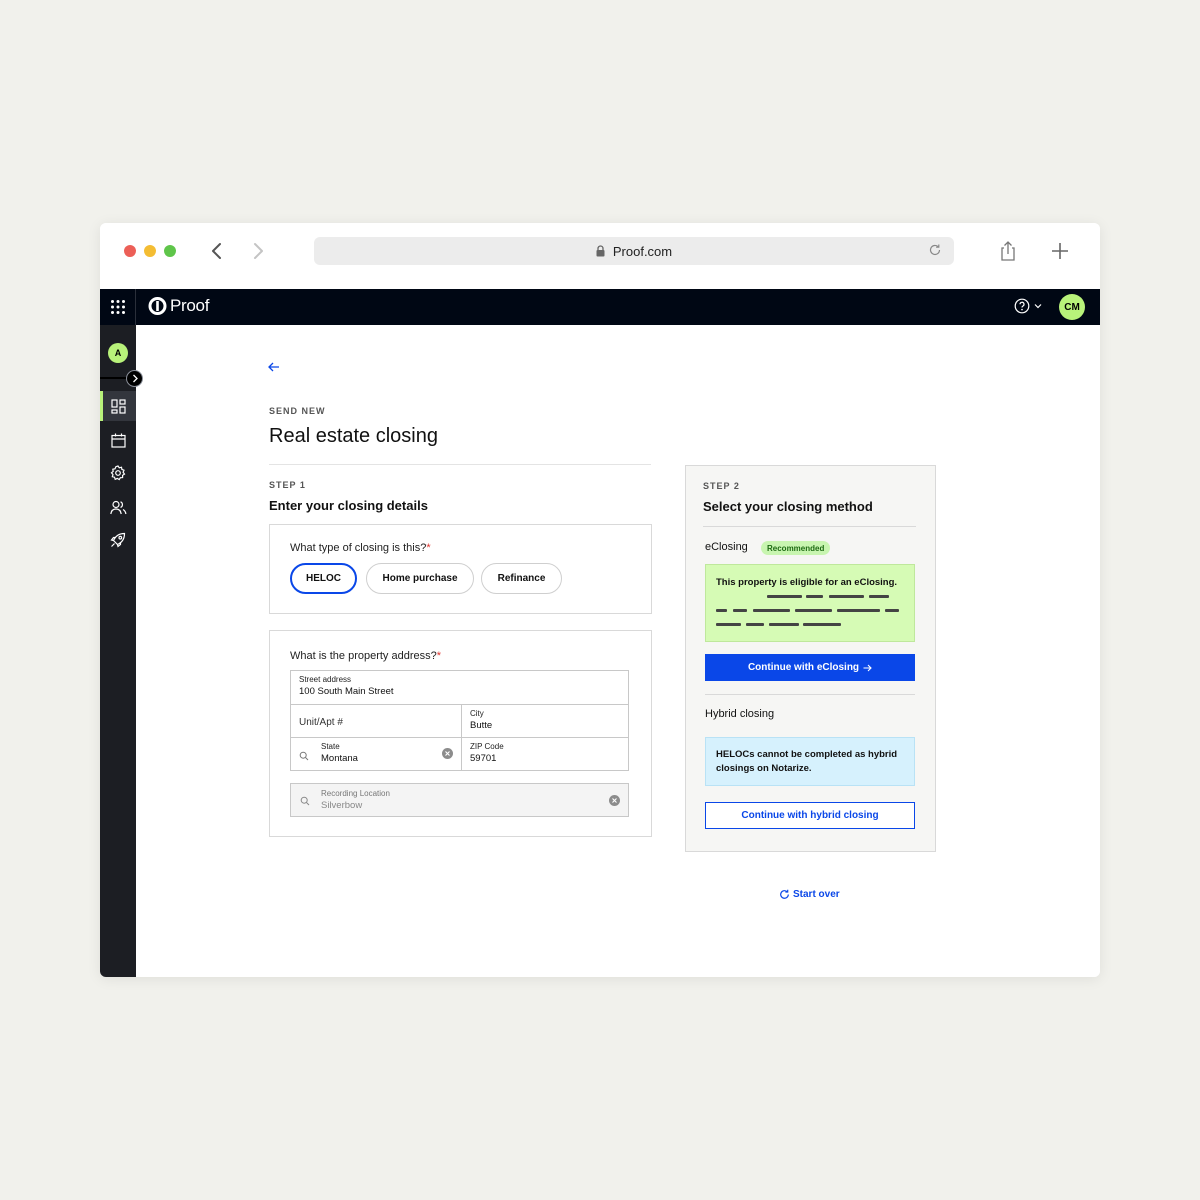 The width and height of the screenshot is (1200, 1200). I want to click on reload-icon, so click(935, 250).